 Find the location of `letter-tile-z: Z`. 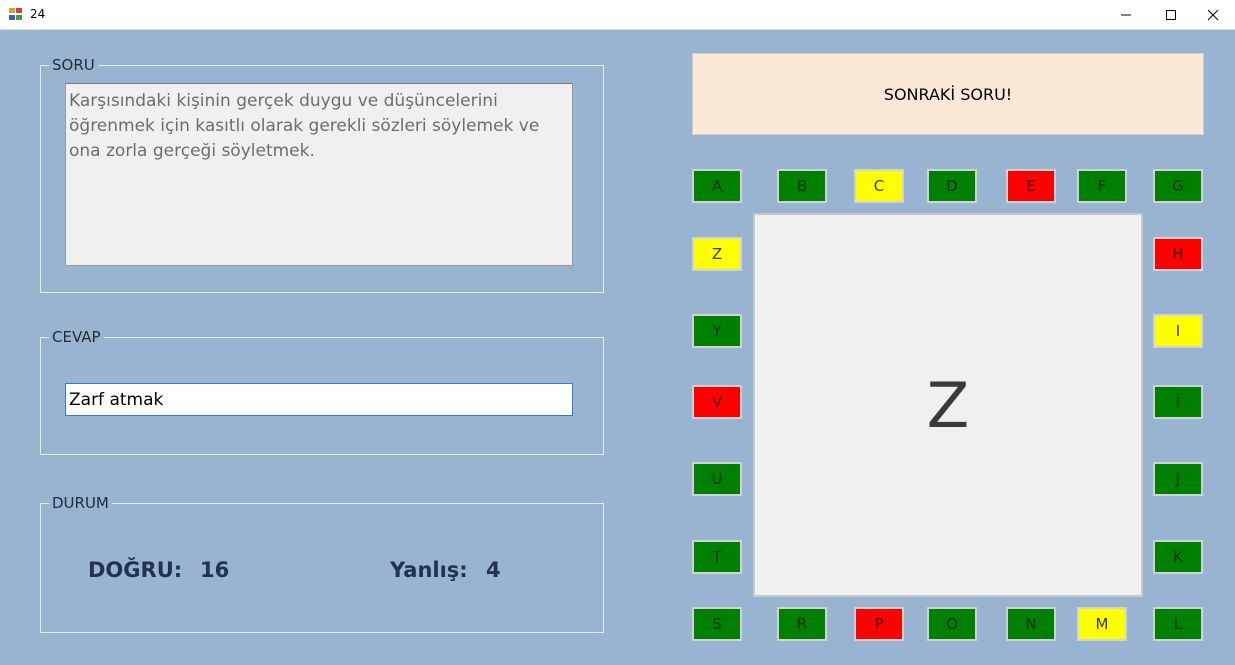

letter-tile-z: Z is located at coordinates (717, 254).